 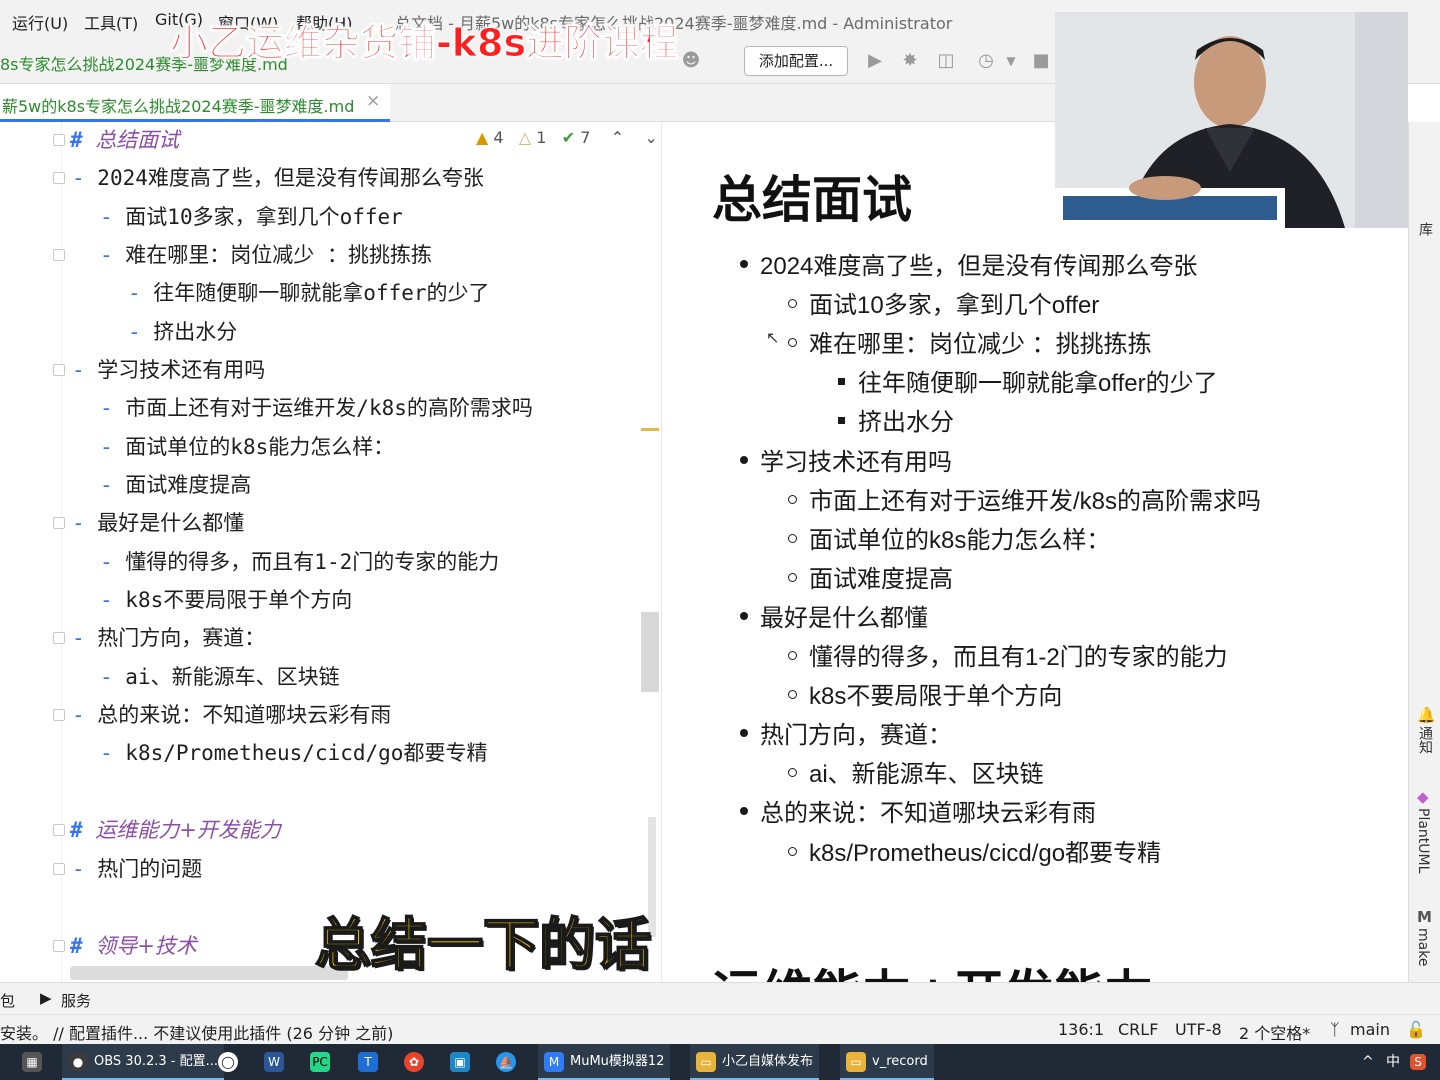 What do you see at coordinates (220, 676) in the screenshot?
I see `editor-list-line: - ai、新能源车、区块链` at bounding box center [220, 676].